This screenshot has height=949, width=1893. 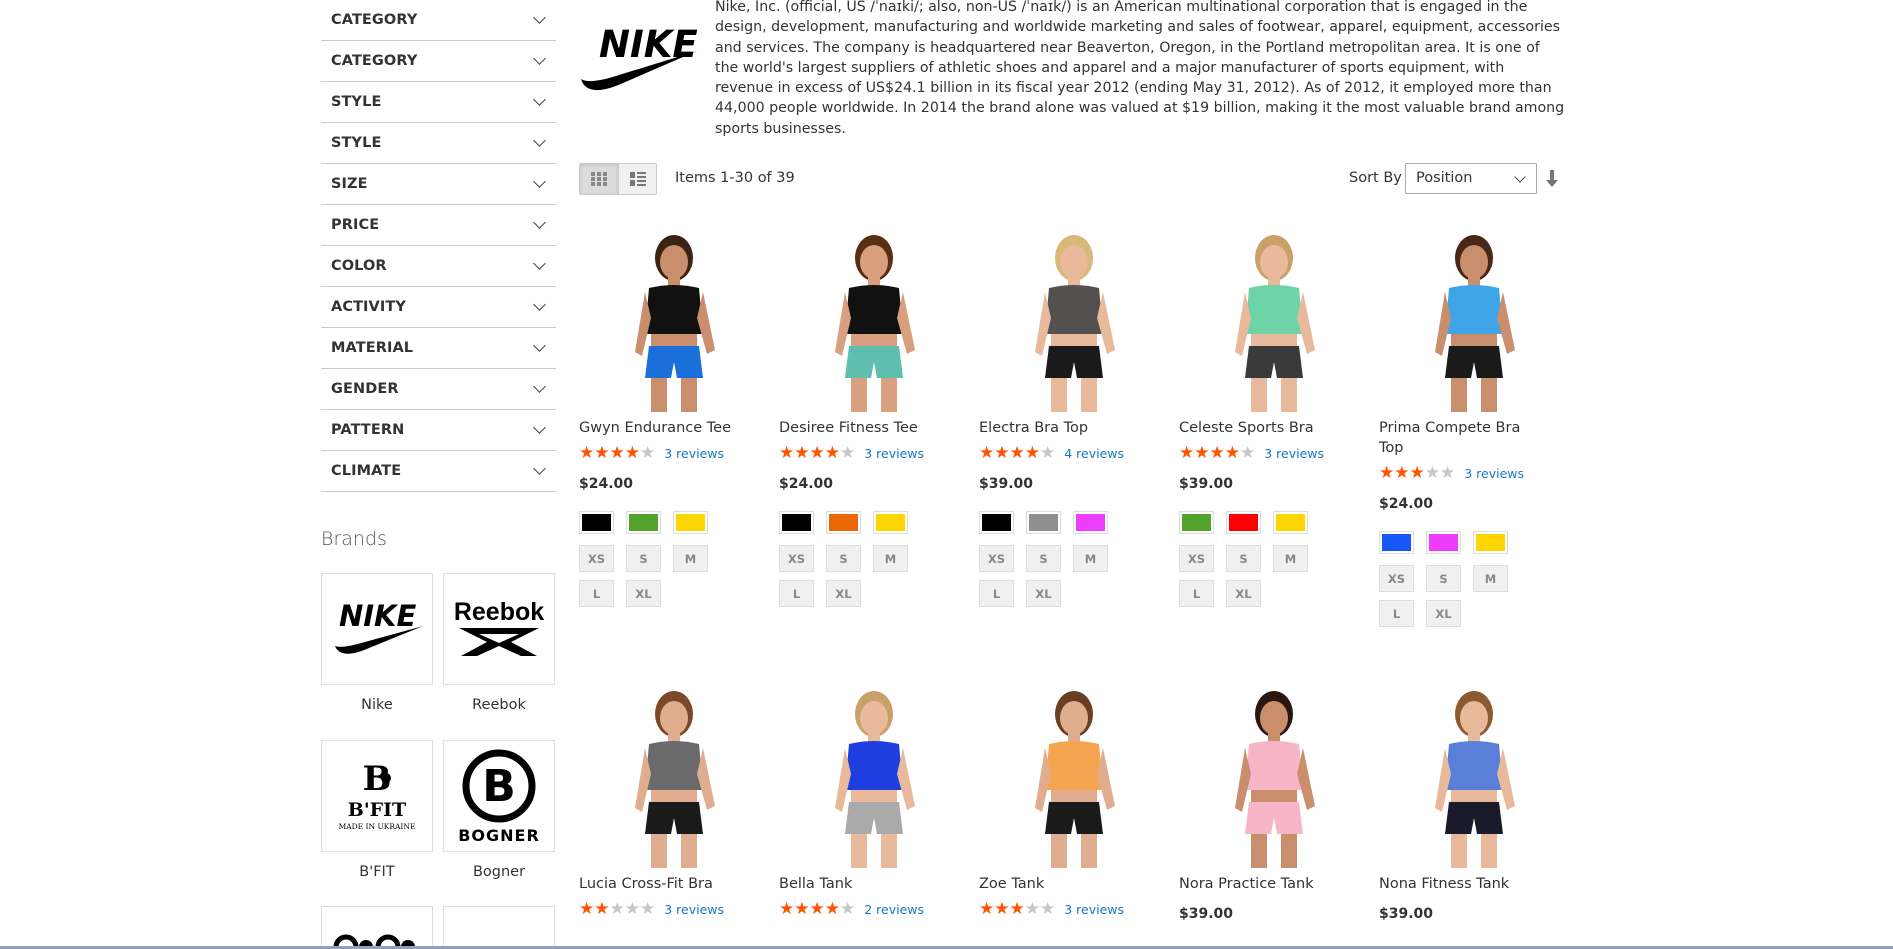 What do you see at coordinates (377, 872) in the screenshot?
I see `brand-name: B'FIT` at bounding box center [377, 872].